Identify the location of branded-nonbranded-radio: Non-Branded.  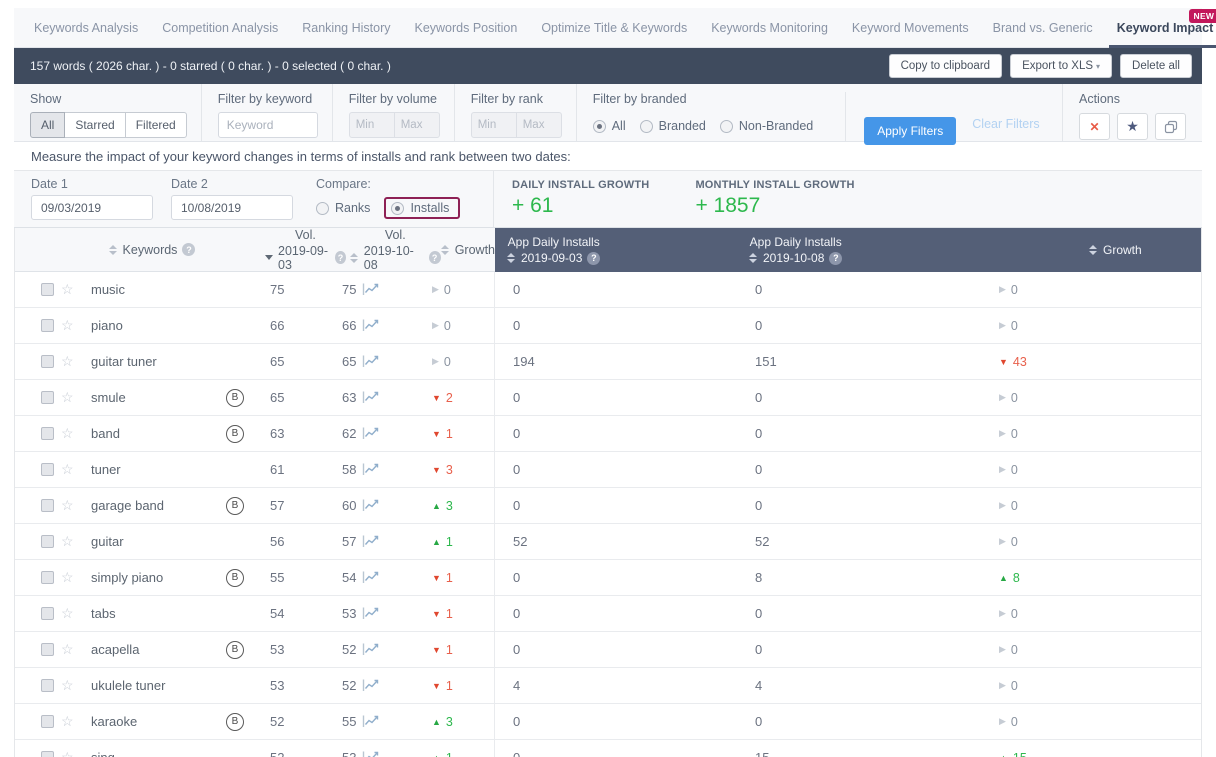
(766, 126).